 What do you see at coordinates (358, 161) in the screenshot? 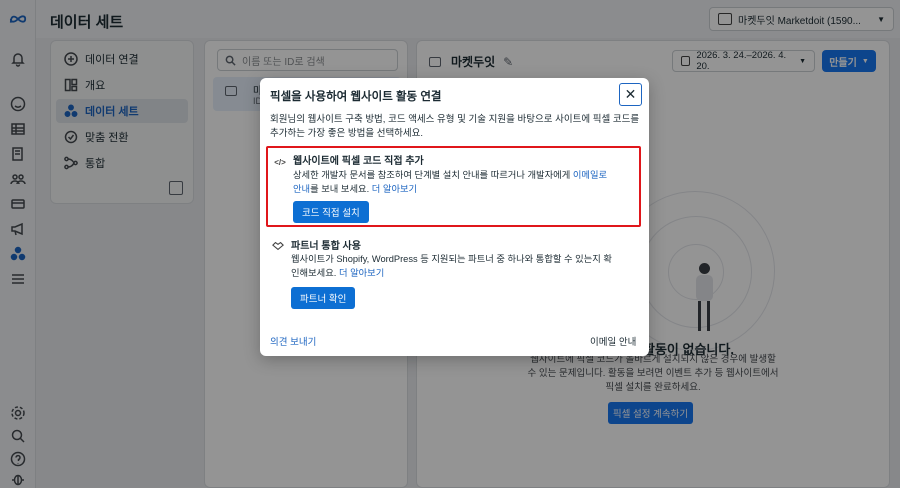
I see `option-title: 웹사이트에 픽셀 코드 직접 추가` at bounding box center [358, 161].